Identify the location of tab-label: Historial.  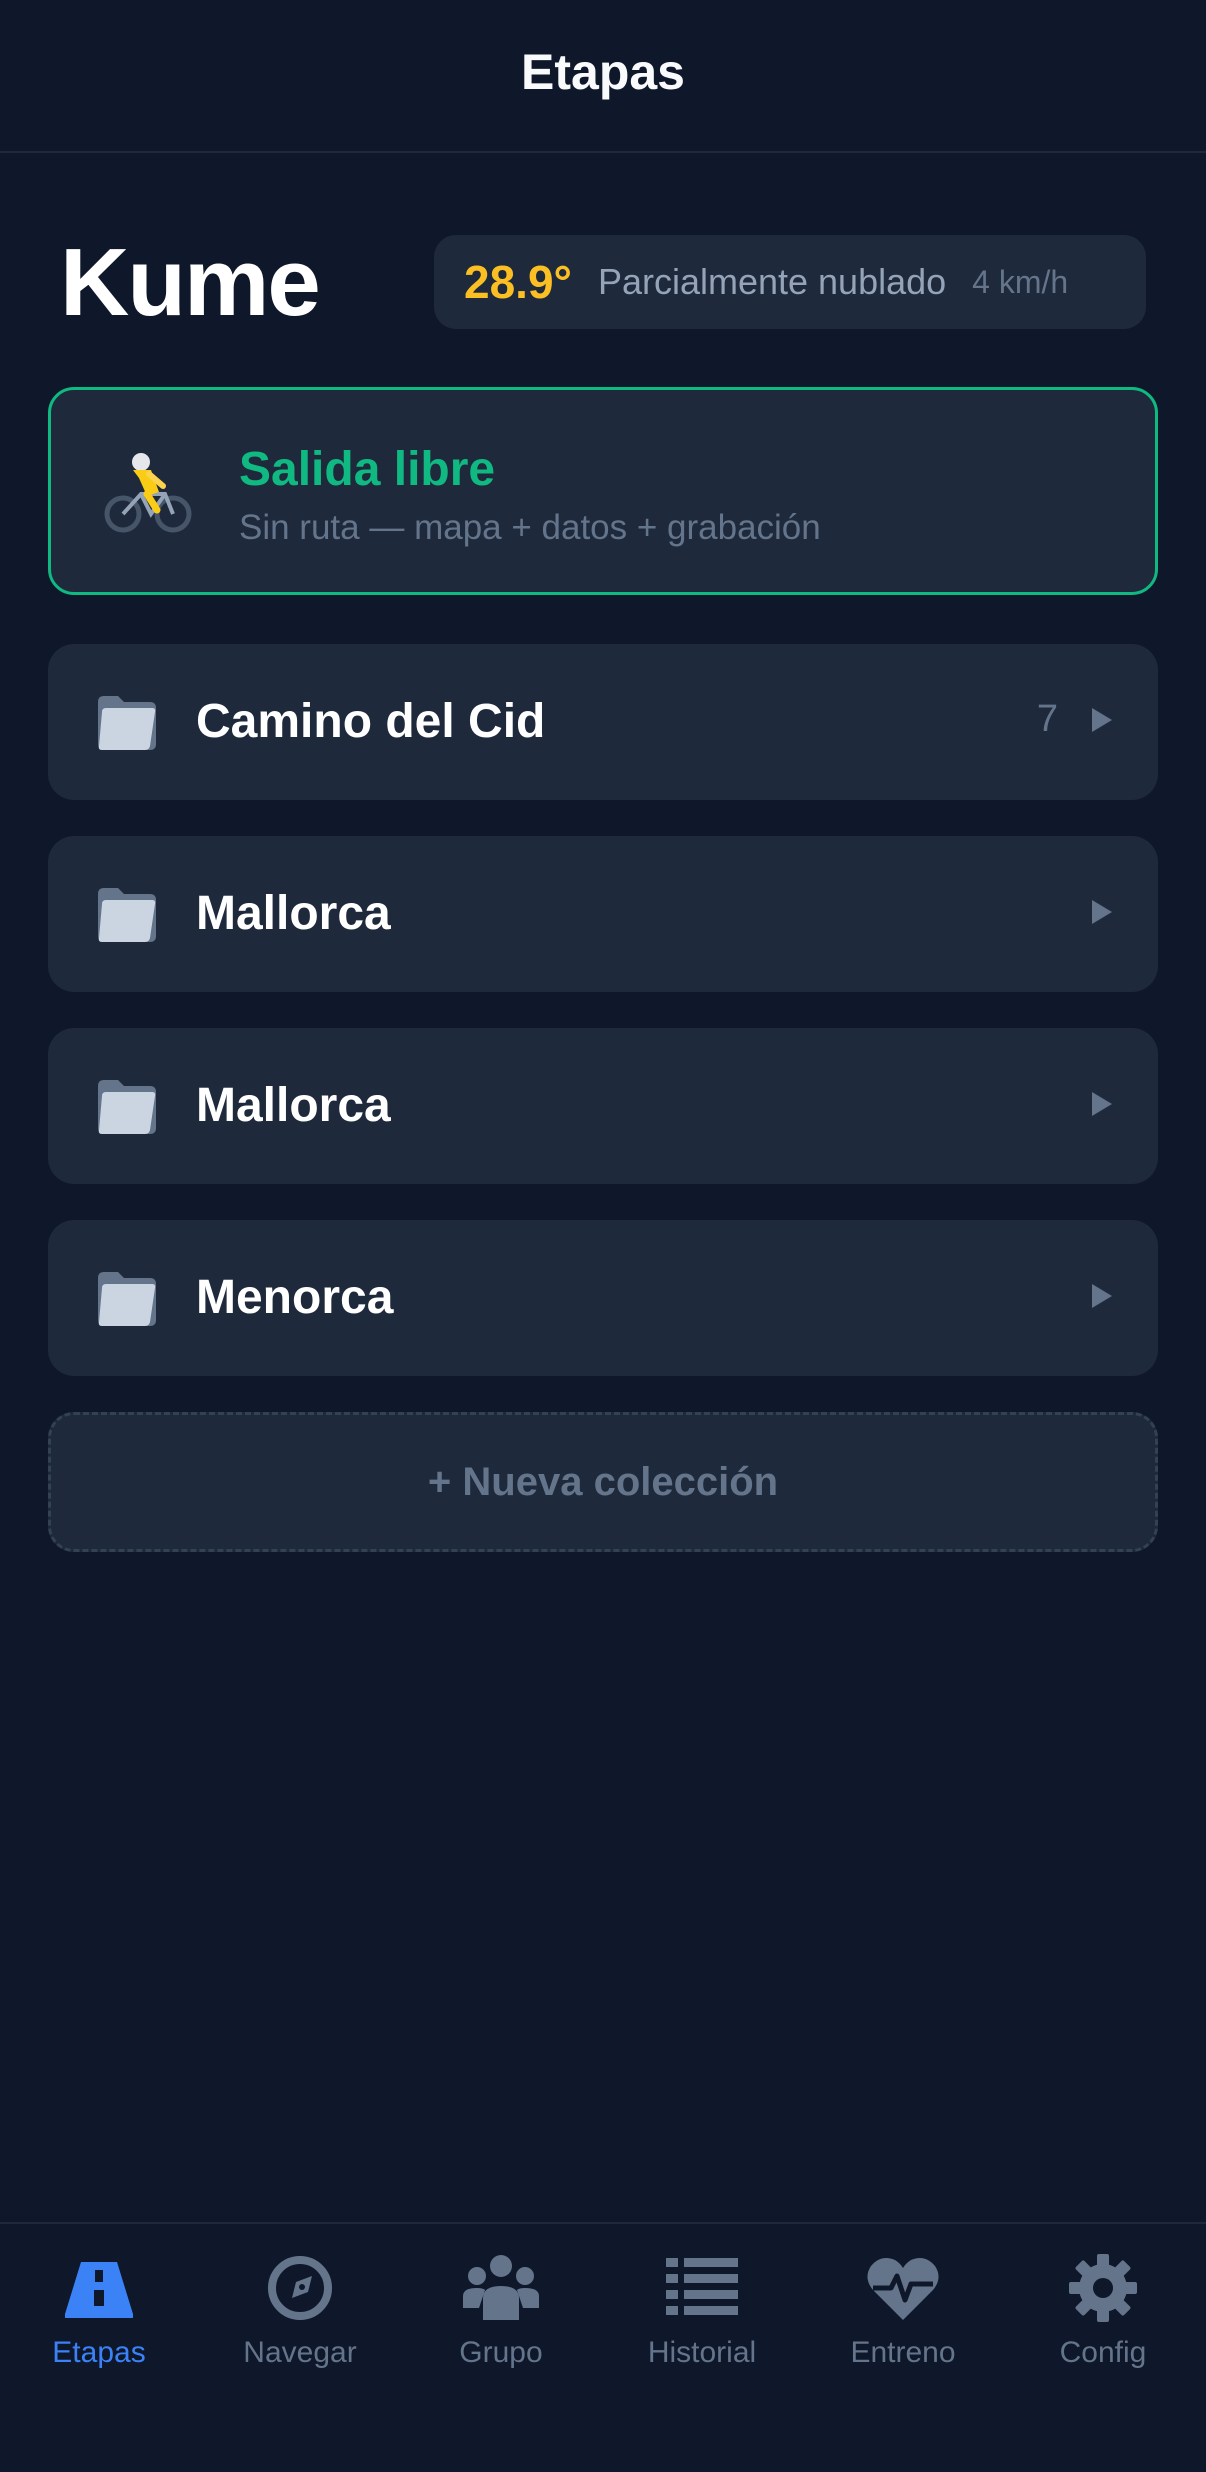
(702, 2352).